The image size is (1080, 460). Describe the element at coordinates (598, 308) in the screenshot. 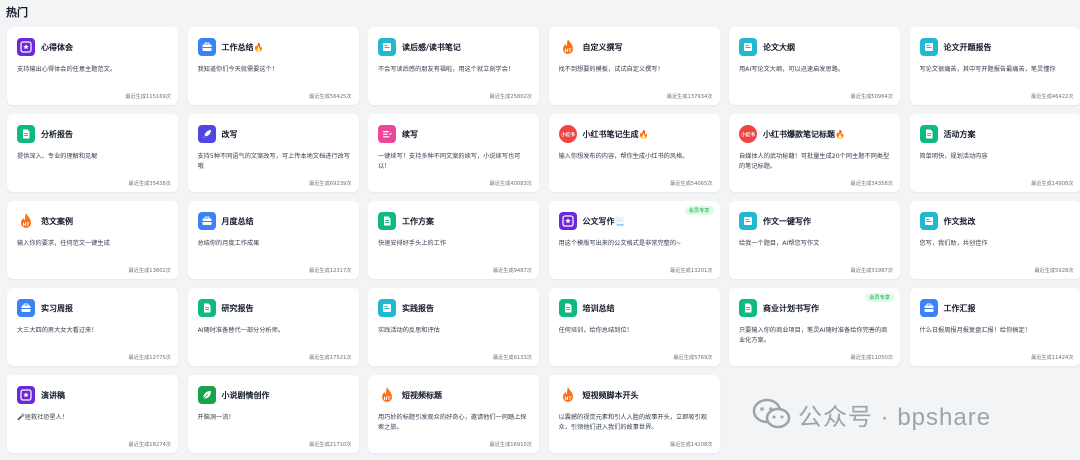

I see `card-title: 培训总结` at that location.